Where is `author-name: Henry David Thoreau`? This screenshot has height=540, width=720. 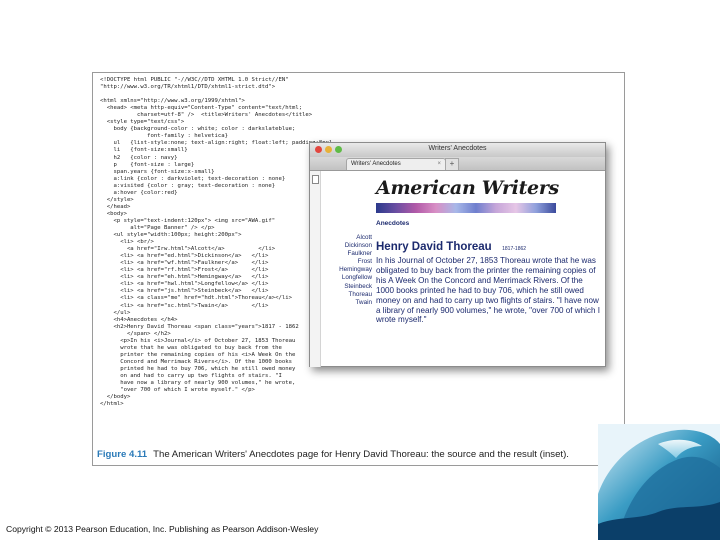
author-name: Henry David Thoreau is located at coordinates (434, 247).